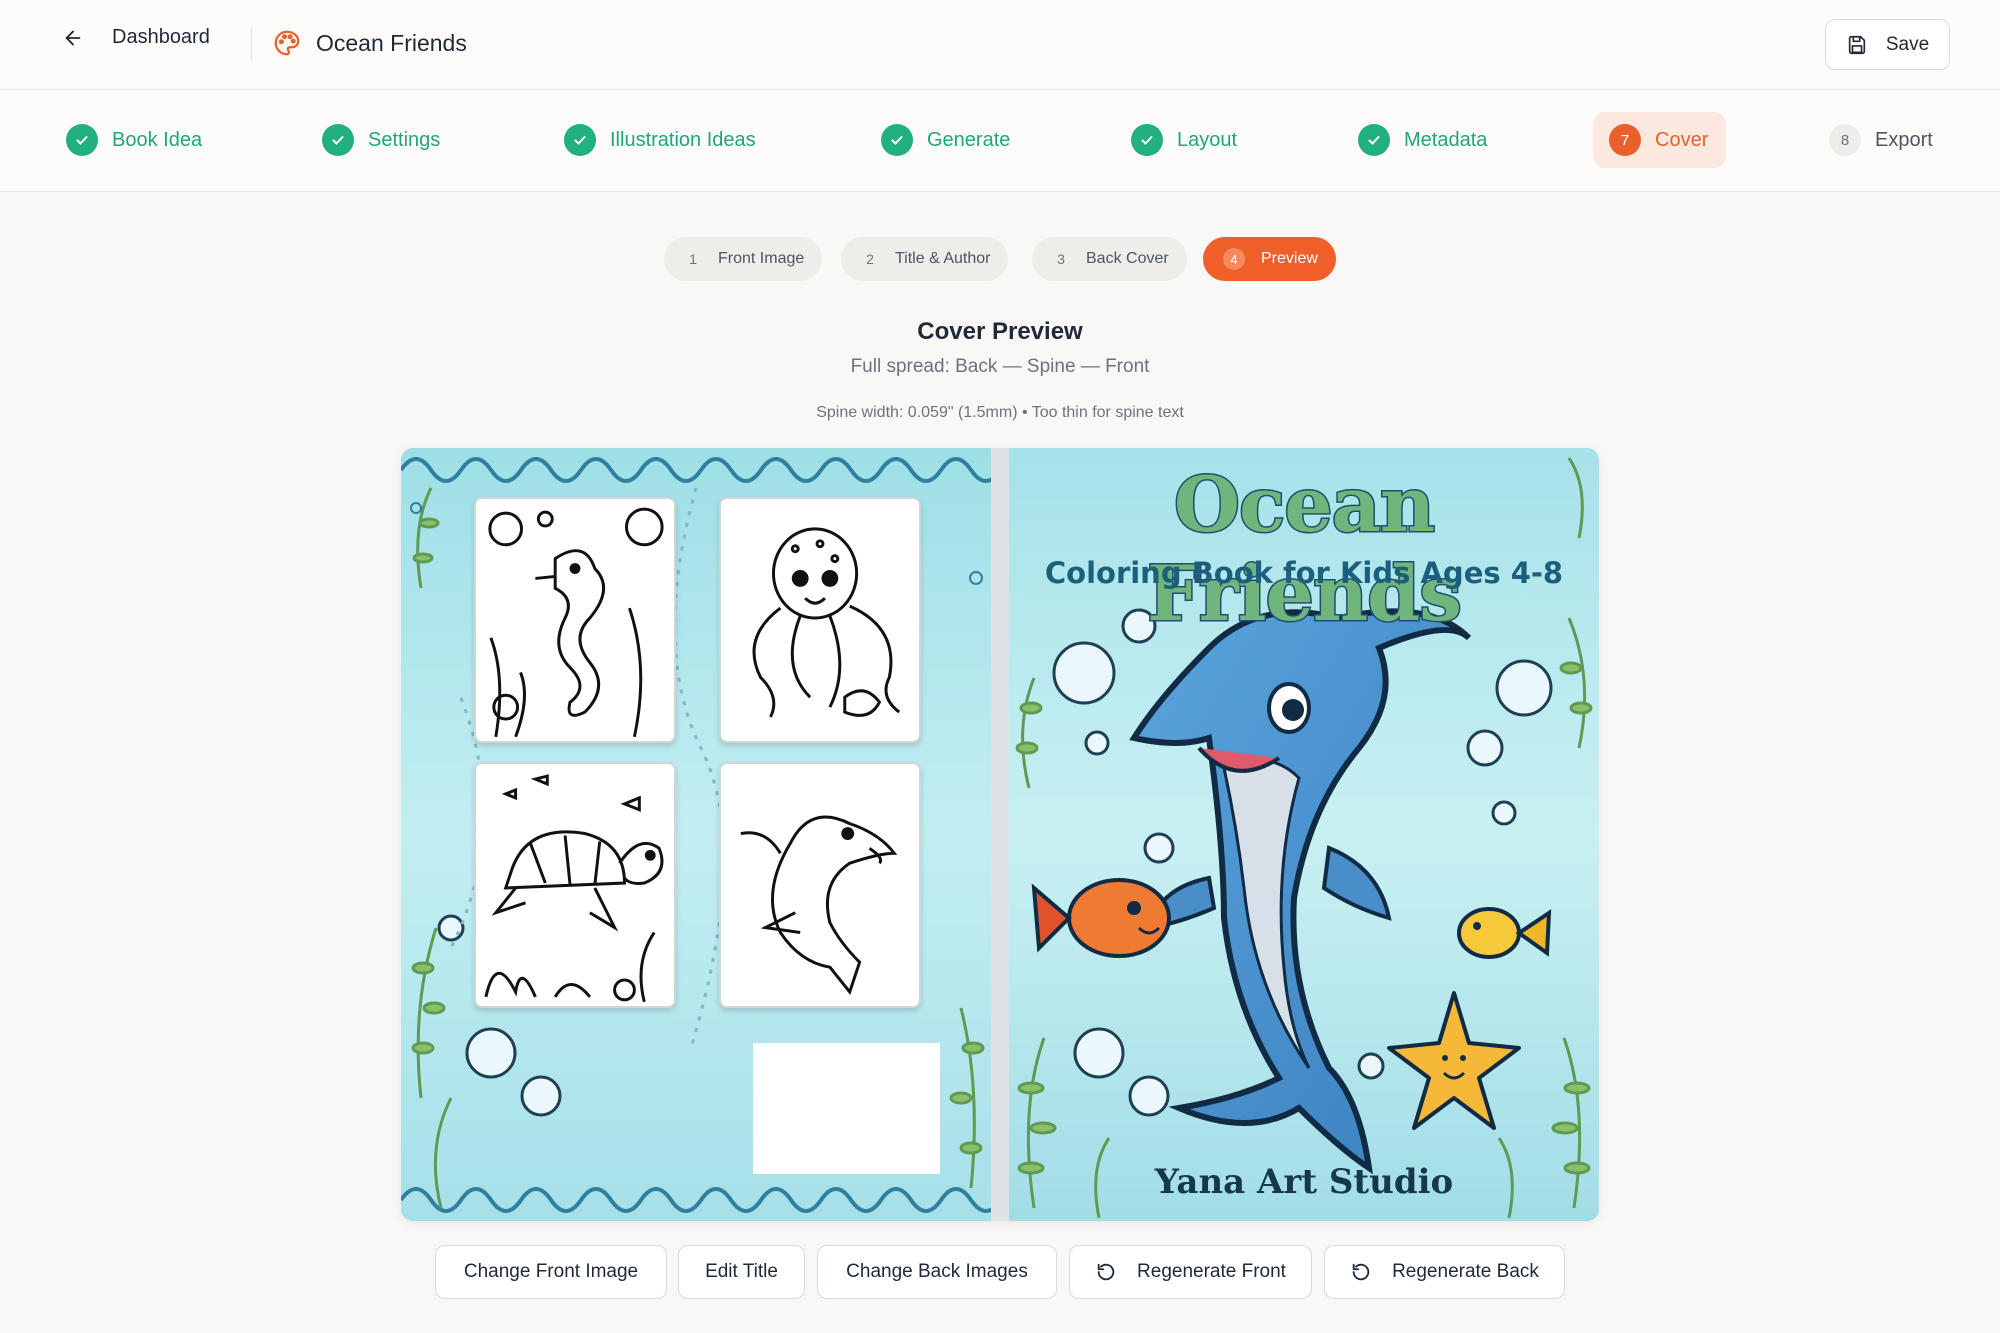 The height and width of the screenshot is (1333, 2000). I want to click on step-label: Layout, so click(1207, 139).